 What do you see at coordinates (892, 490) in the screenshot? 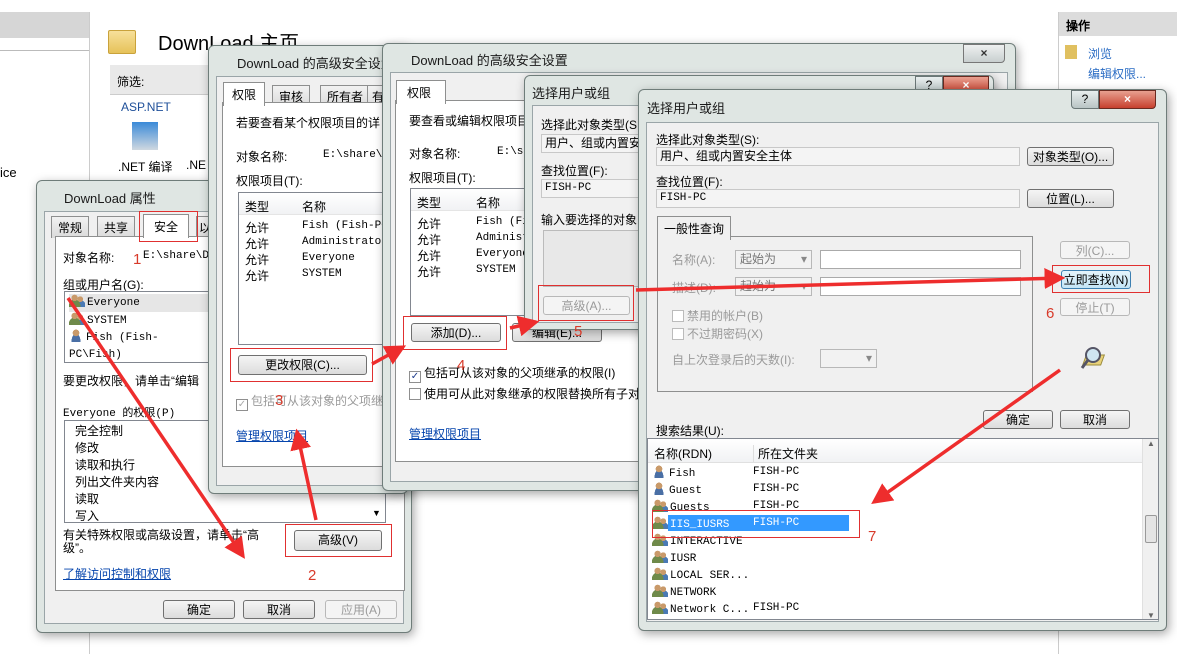
I see `result-row: Guest FISH-PC` at bounding box center [892, 490].